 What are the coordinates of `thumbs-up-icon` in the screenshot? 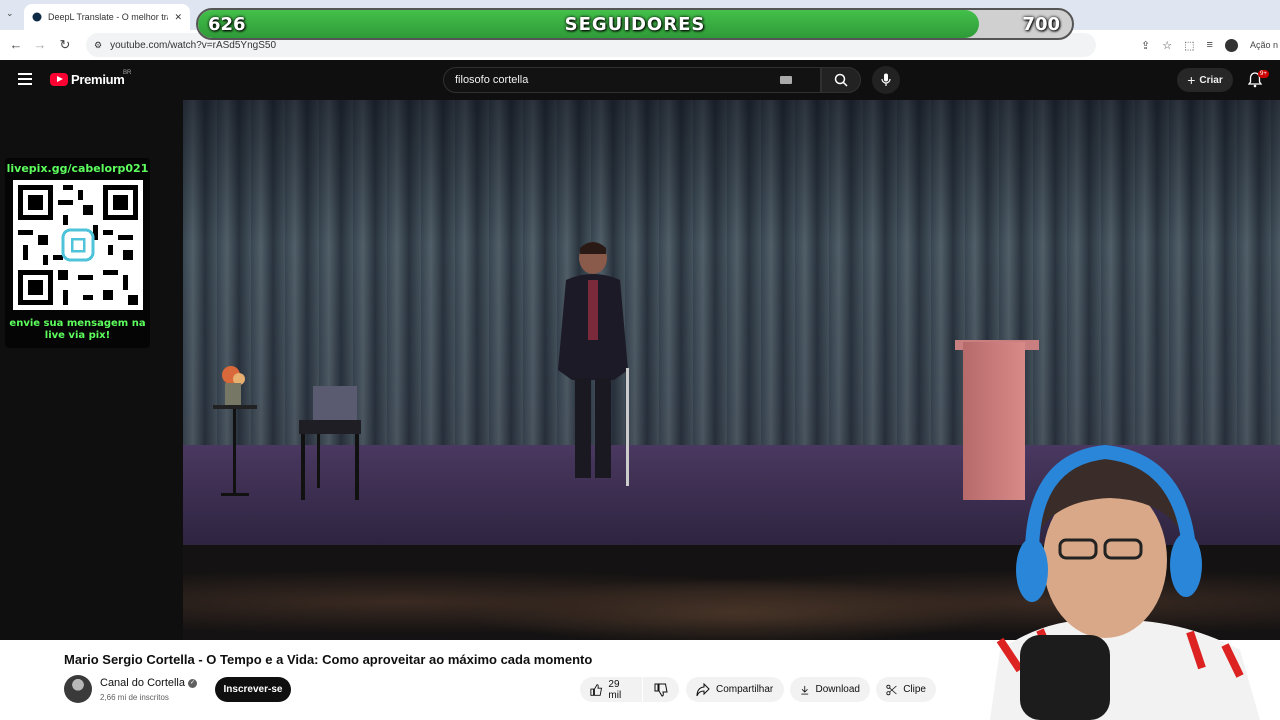 It's located at (596, 689).